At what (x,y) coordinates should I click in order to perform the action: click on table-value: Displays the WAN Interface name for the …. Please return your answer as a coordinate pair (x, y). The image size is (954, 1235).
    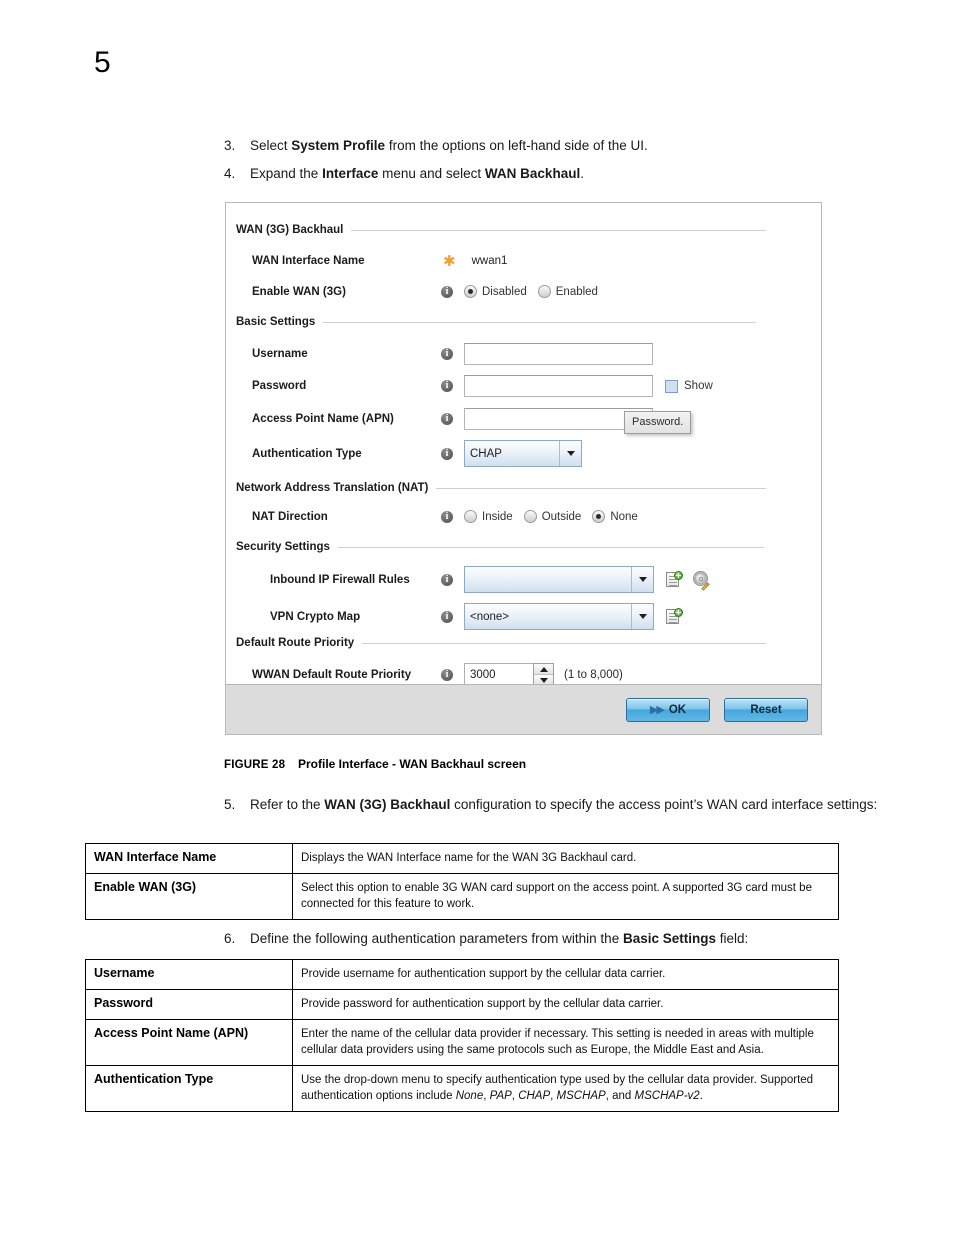
    Looking at the image, I should click on (565, 858).